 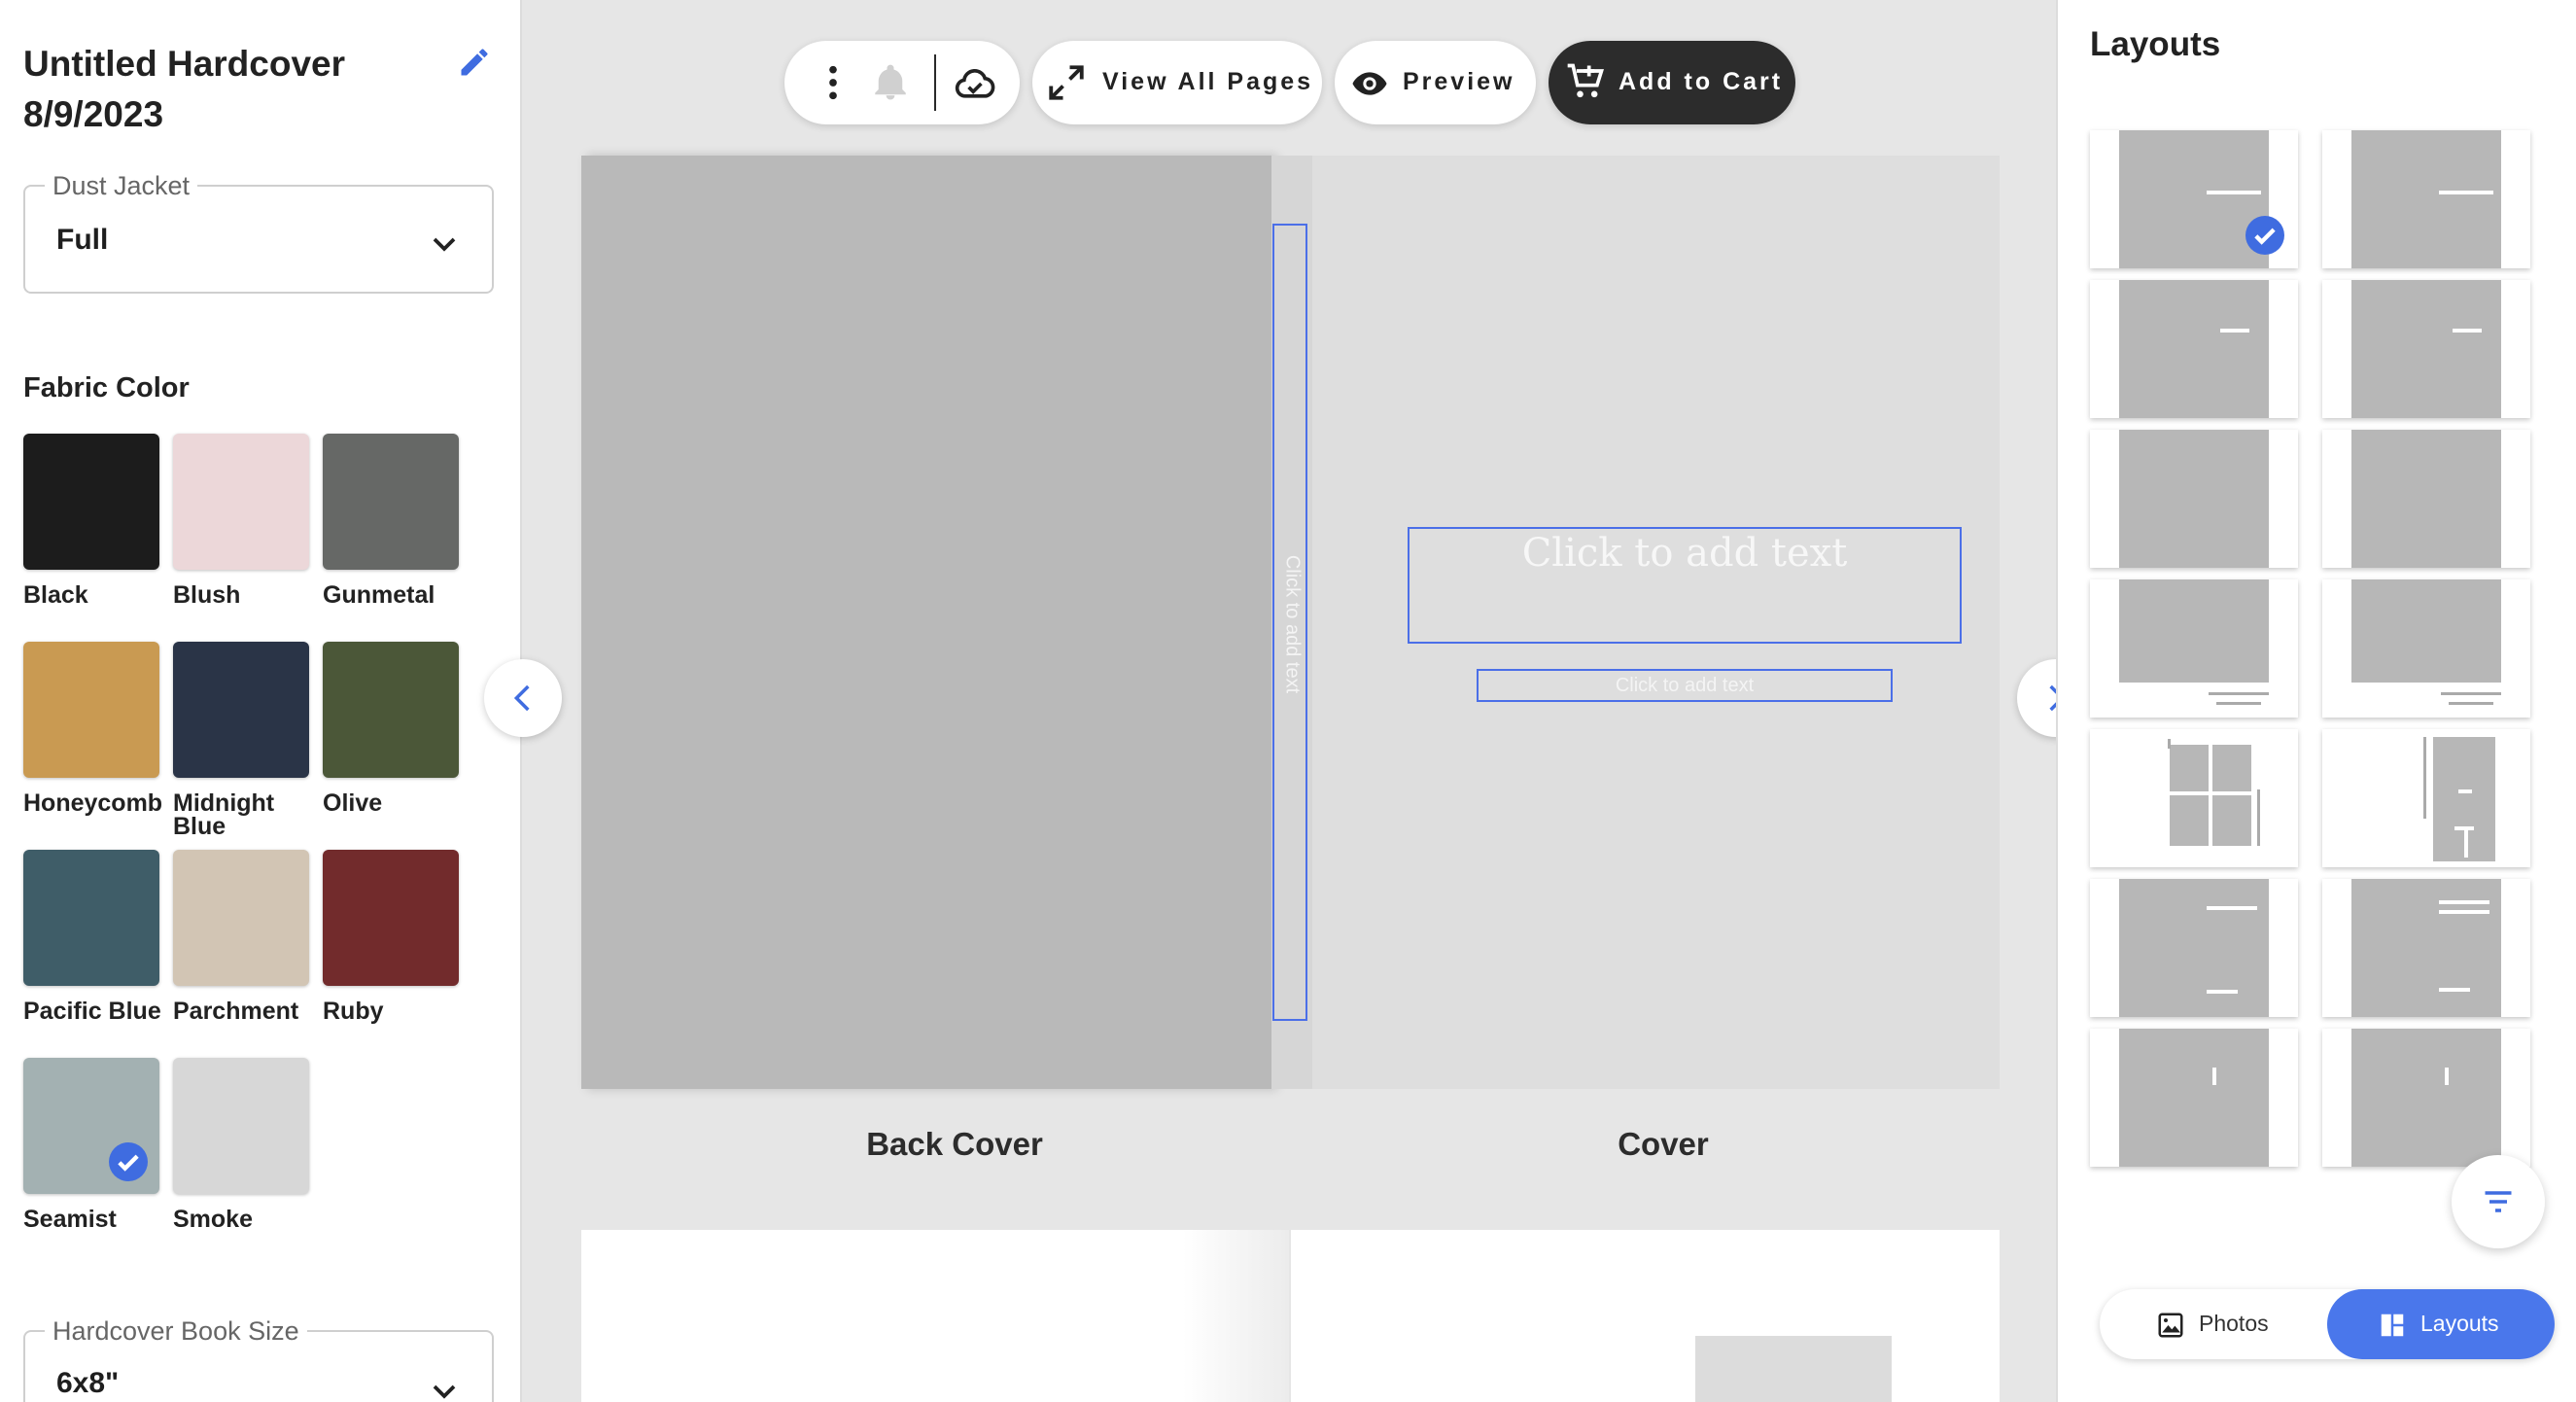 I want to click on fabric-swatch-label: Seamist, so click(x=70, y=1219).